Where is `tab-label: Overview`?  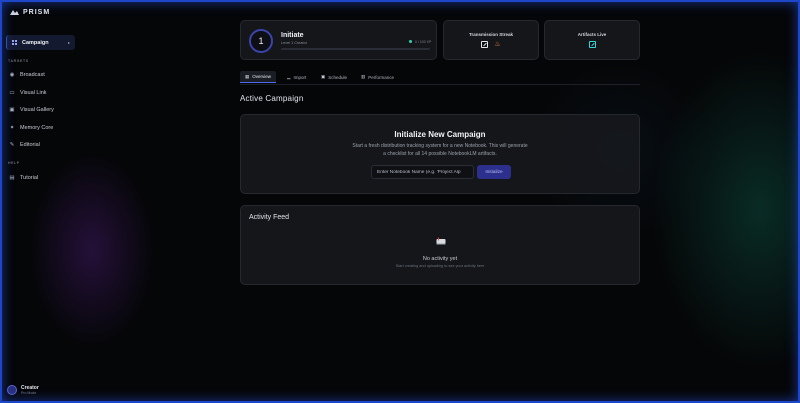 tab-label: Overview is located at coordinates (262, 76).